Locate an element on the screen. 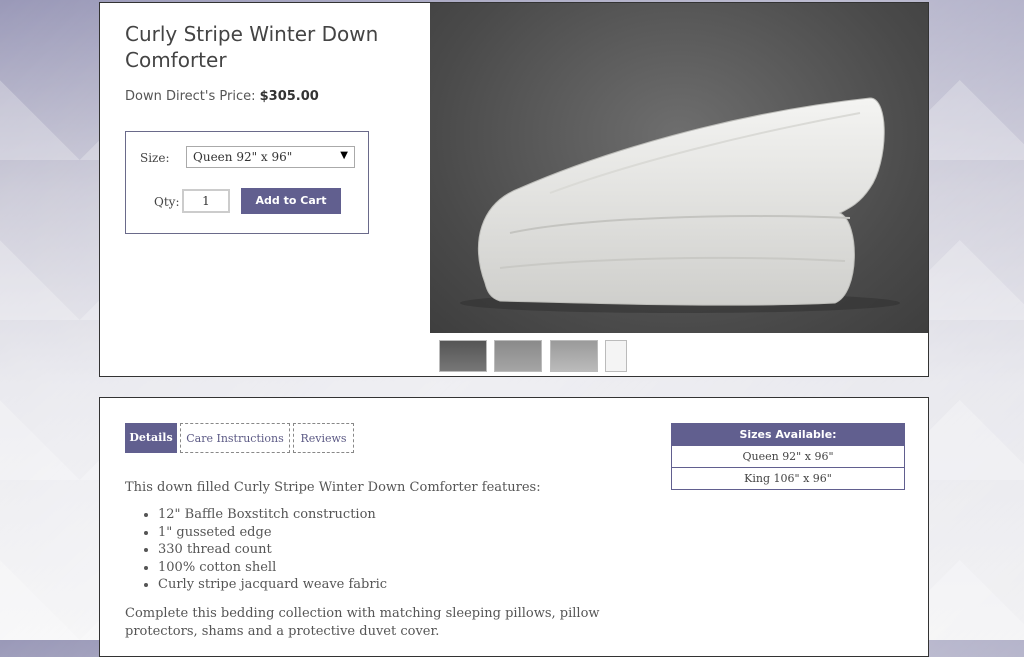 Image resolution: width=1024 pixels, height=657 pixels. list-item: 330 thread count is located at coordinates (272, 550).